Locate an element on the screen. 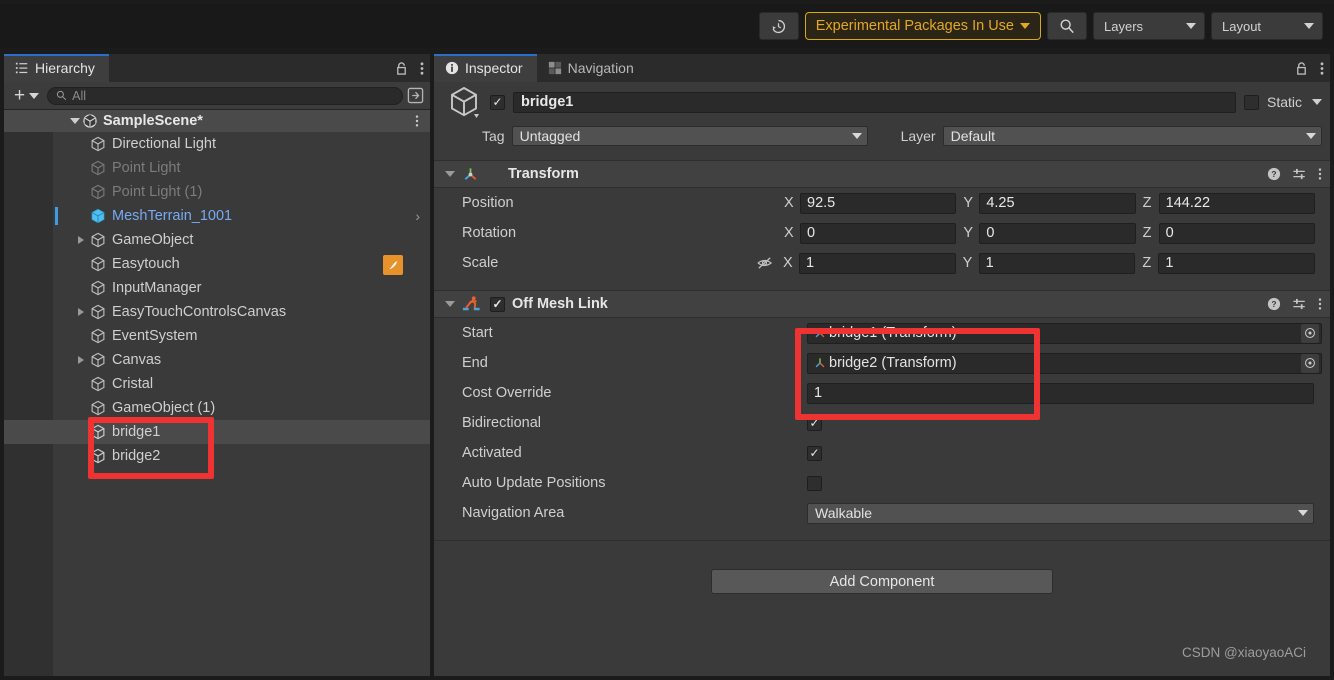  offmeshlink-enabled-checkbox: ✓ is located at coordinates (497, 304).